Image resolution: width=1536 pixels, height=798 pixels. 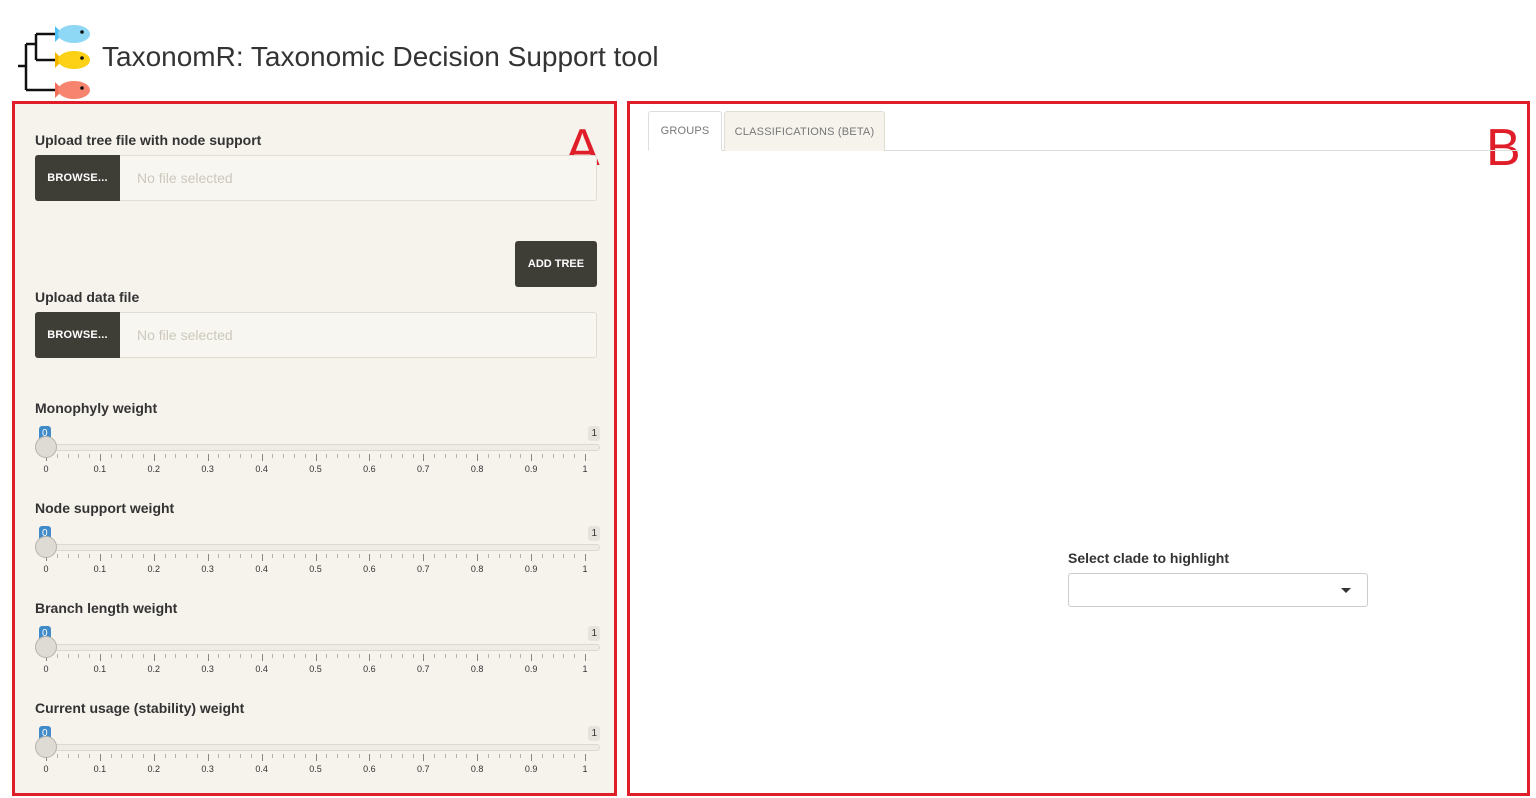 I want to click on add-tree-button: ADD TREE, so click(x=556, y=264).